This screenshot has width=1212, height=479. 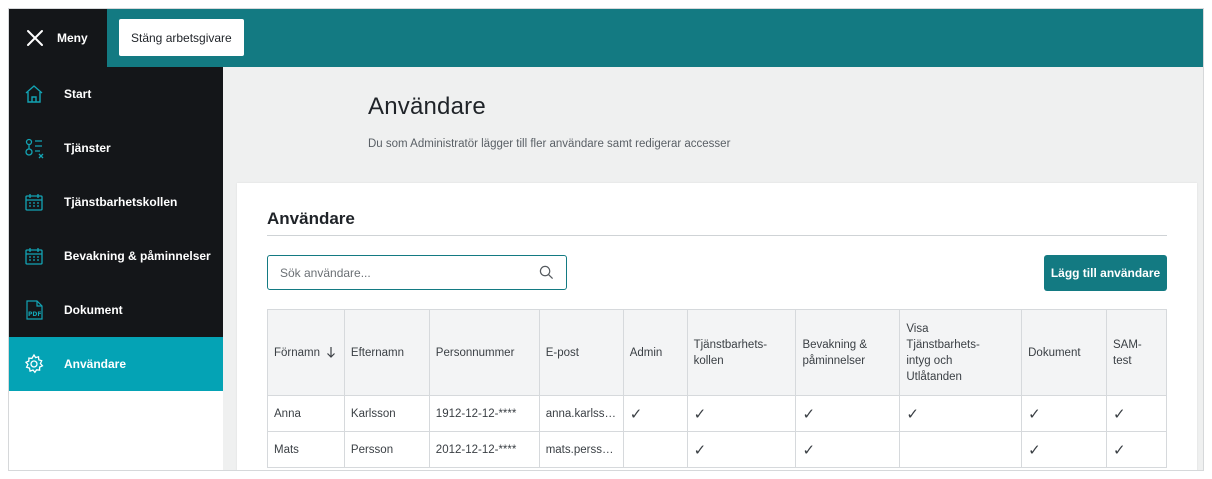 What do you see at coordinates (1054, 352) in the screenshot?
I see `col-header-label: Dokument` at bounding box center [1054, 352].